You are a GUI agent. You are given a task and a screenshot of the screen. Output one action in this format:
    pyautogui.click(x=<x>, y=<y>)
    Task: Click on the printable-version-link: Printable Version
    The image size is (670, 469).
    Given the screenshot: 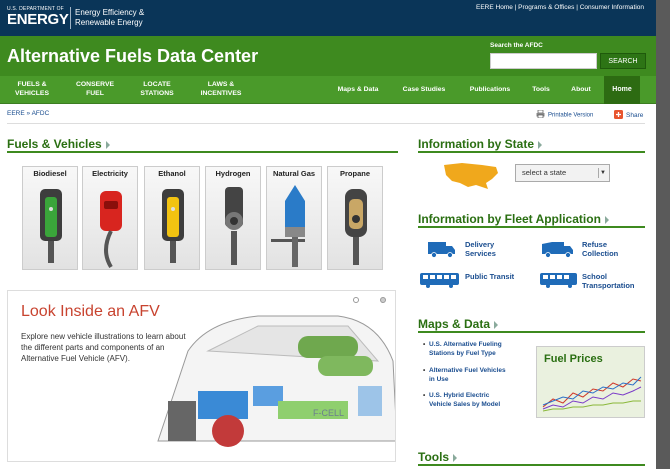 What is the action you would take?
    pyautogui.click(x=565, y=114)
    